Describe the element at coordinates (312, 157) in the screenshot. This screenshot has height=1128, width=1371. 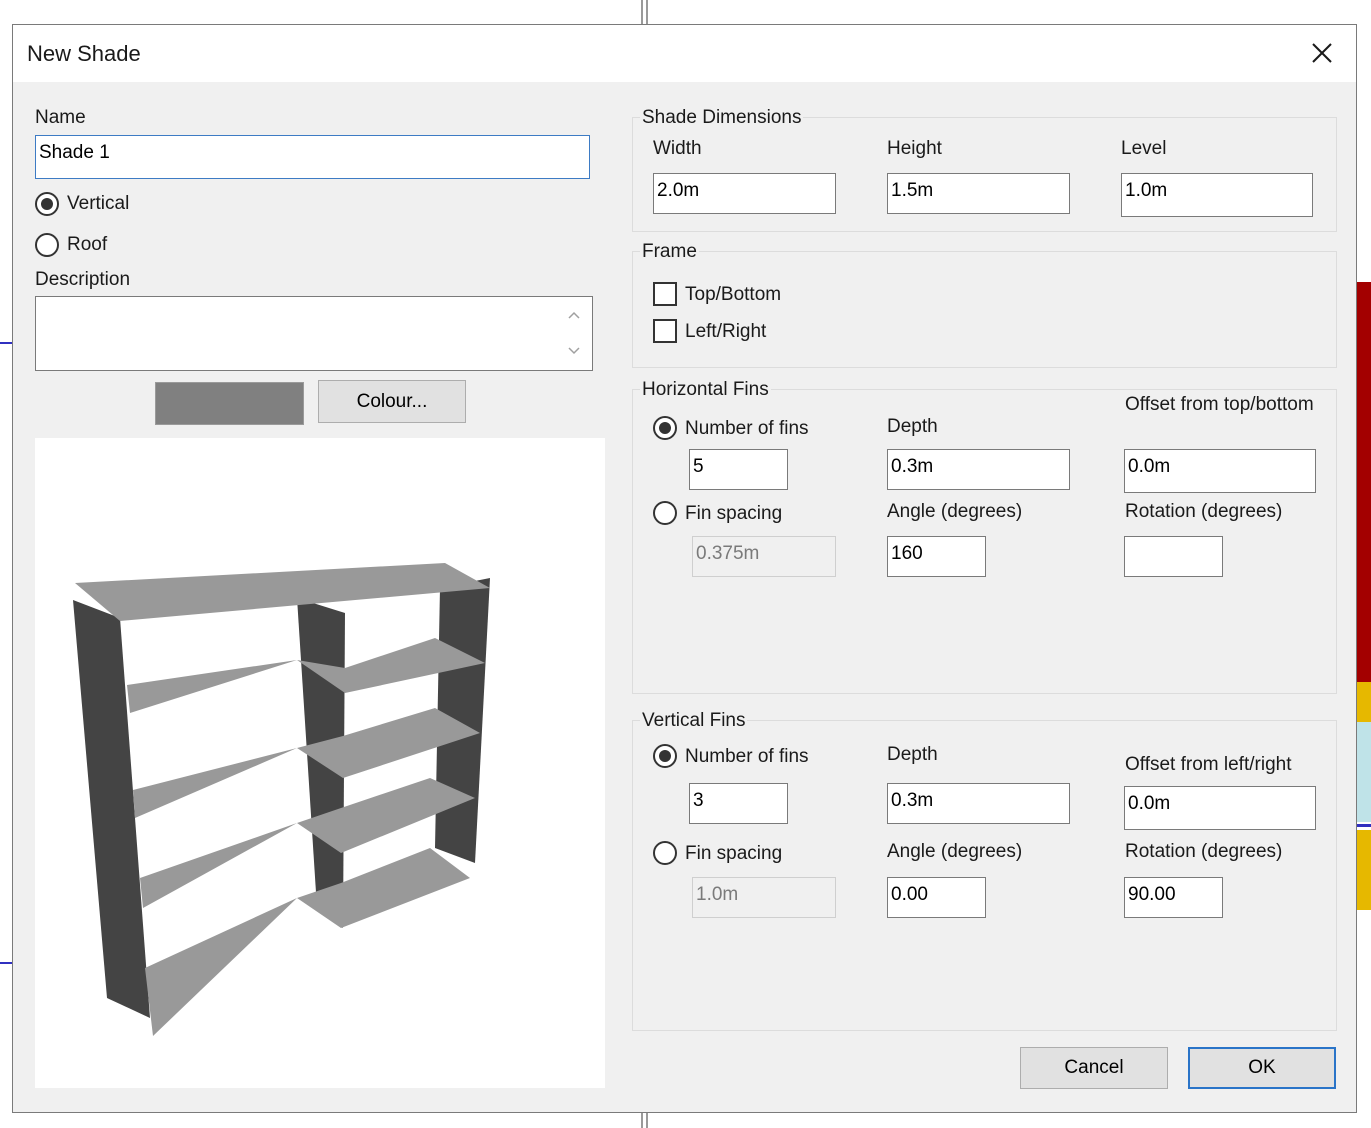
I see `name-field: Shade 1` at that location.